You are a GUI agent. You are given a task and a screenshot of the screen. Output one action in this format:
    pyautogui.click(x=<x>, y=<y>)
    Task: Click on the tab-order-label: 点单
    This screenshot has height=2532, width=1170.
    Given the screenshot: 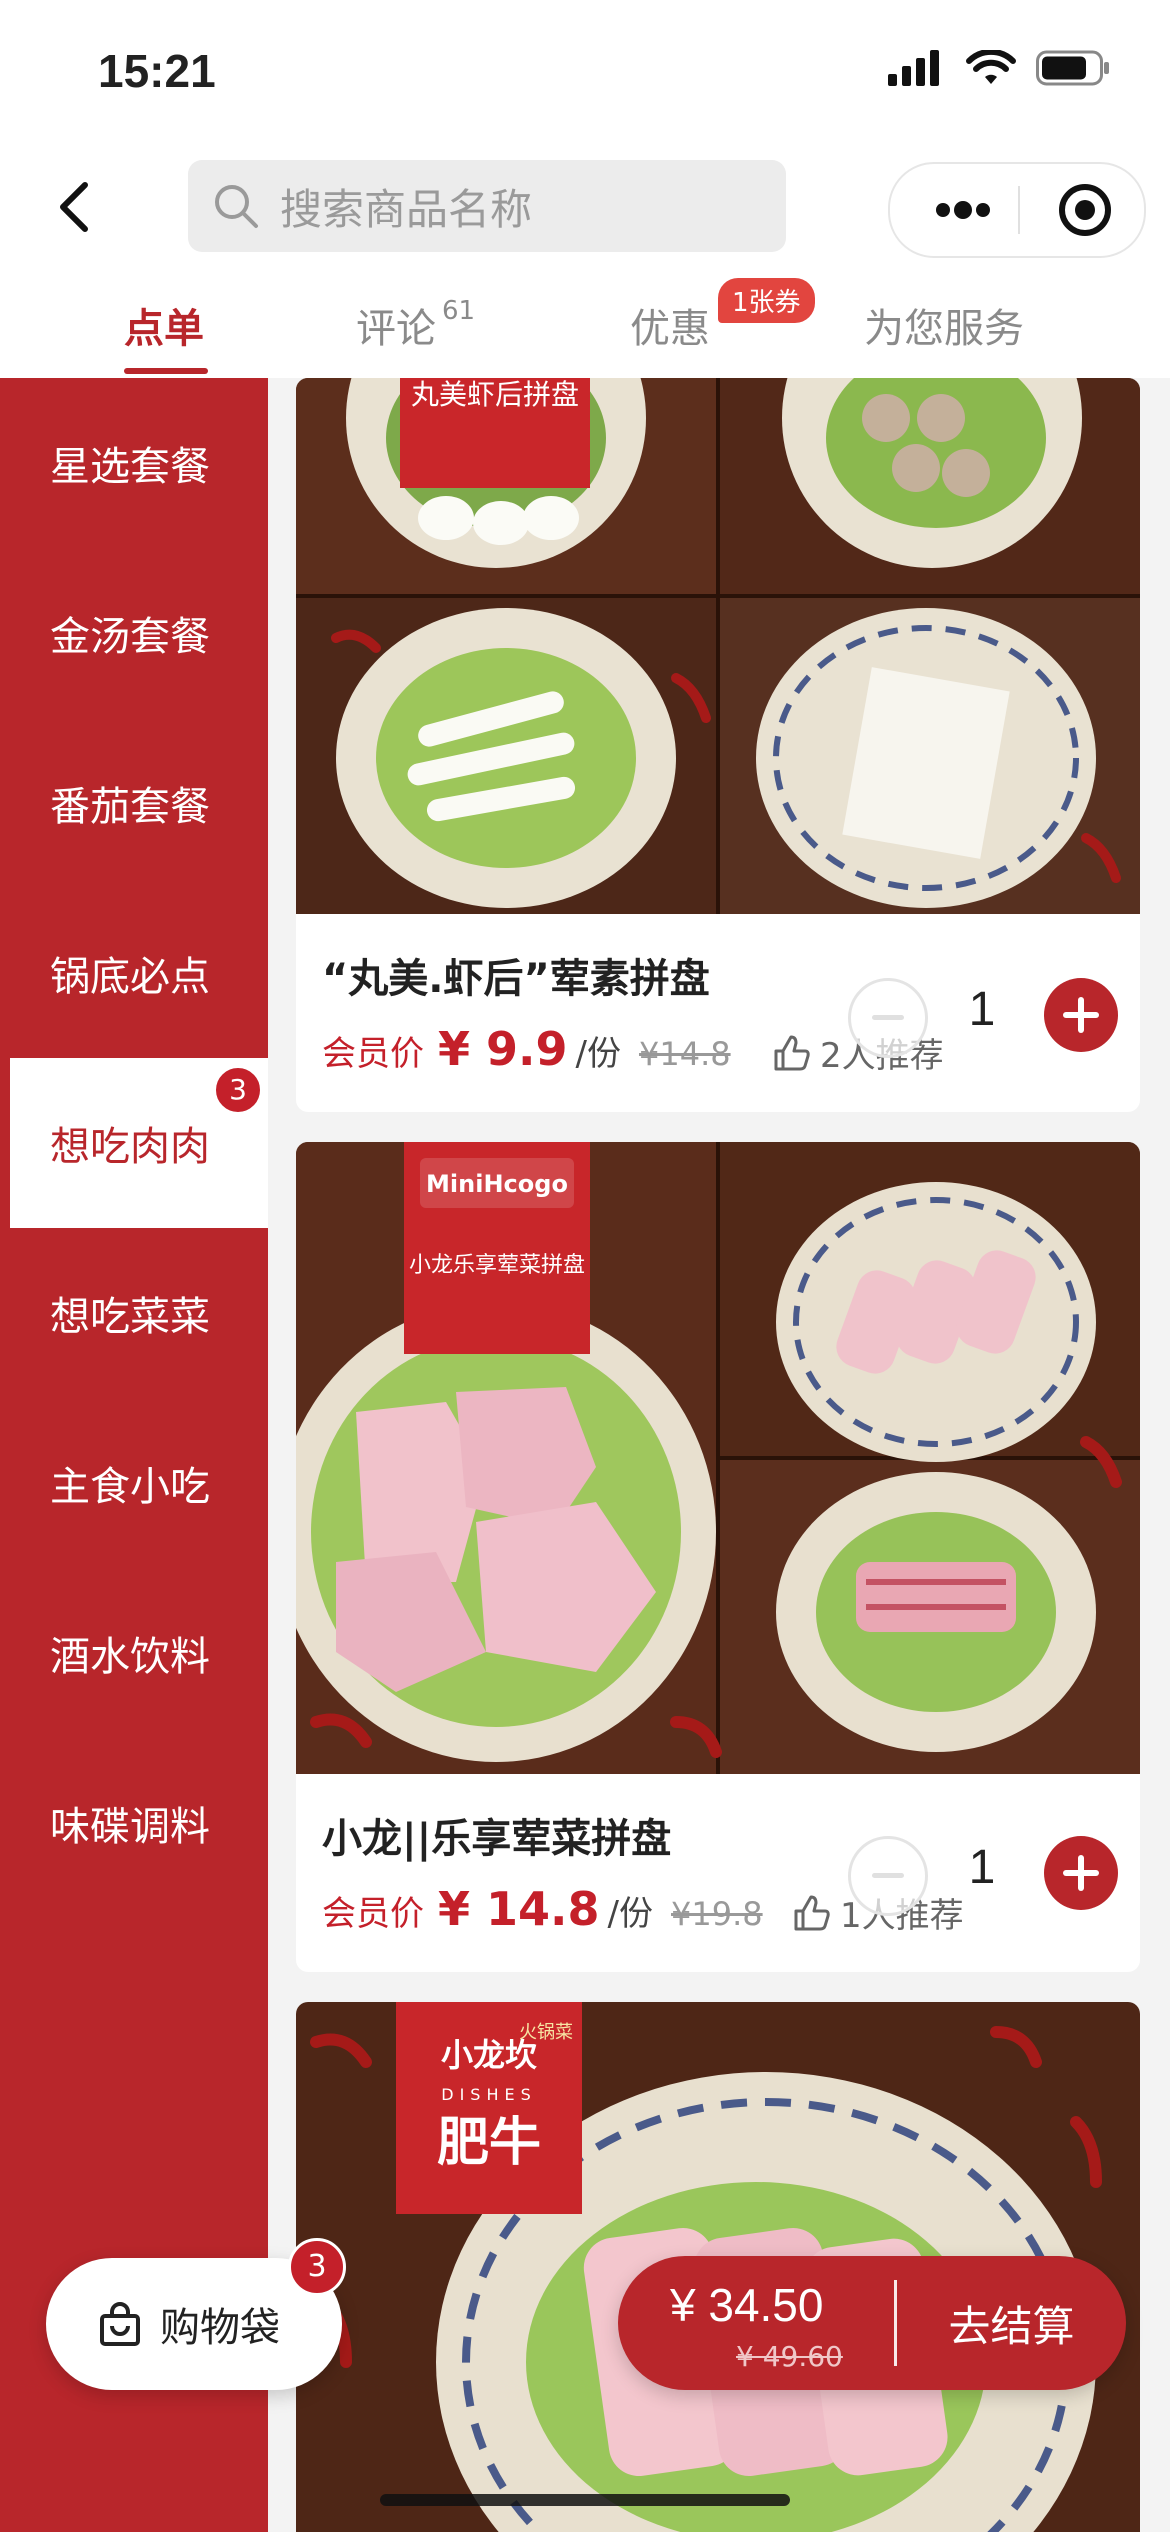 What is the action you would take?
    pyautogui.click(x=164, y=329)
    